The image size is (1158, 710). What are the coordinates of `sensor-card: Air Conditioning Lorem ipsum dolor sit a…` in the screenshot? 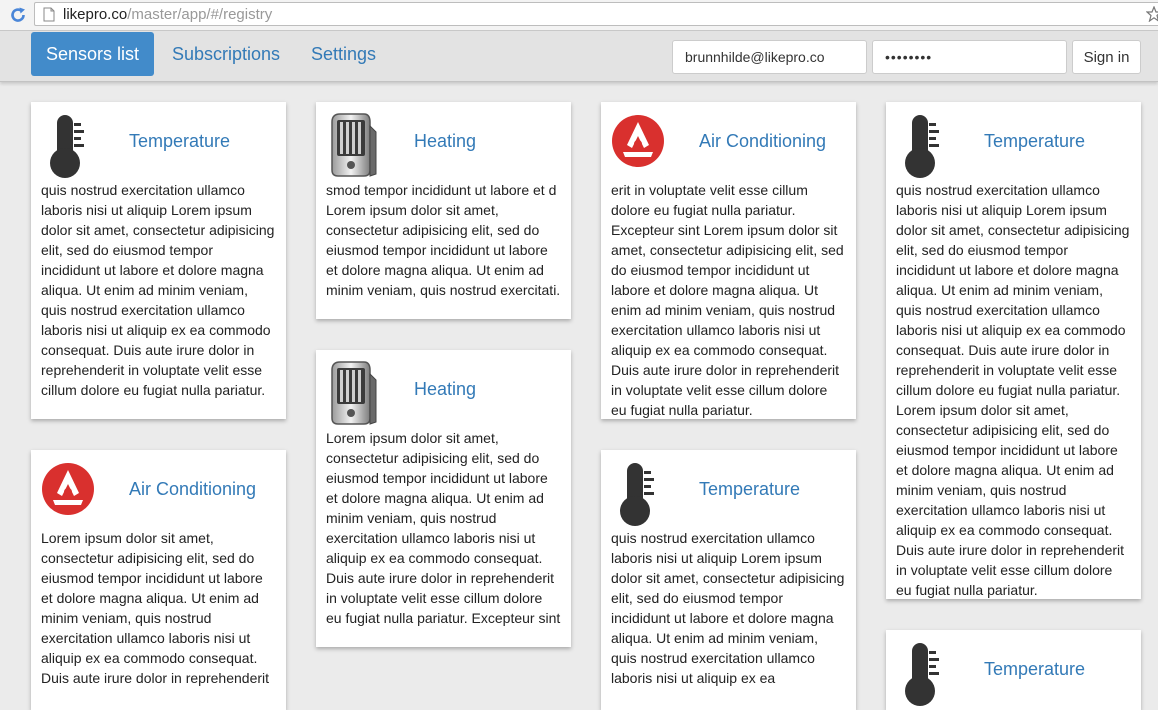 It's located at (158, 580).